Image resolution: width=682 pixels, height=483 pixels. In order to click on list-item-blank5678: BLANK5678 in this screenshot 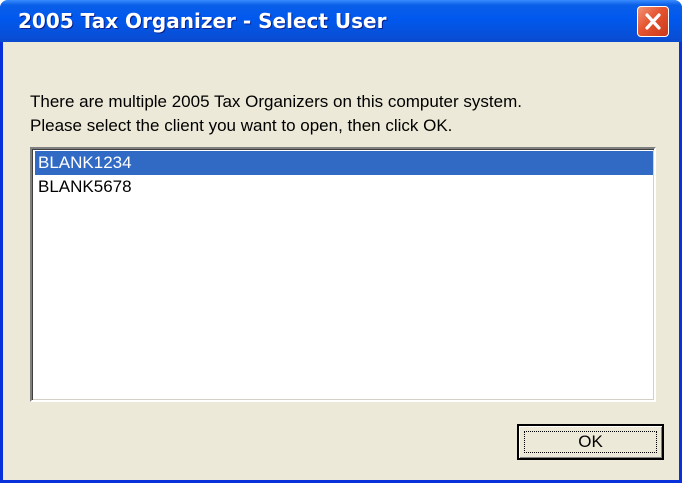, I will do `click(344, 187)`.